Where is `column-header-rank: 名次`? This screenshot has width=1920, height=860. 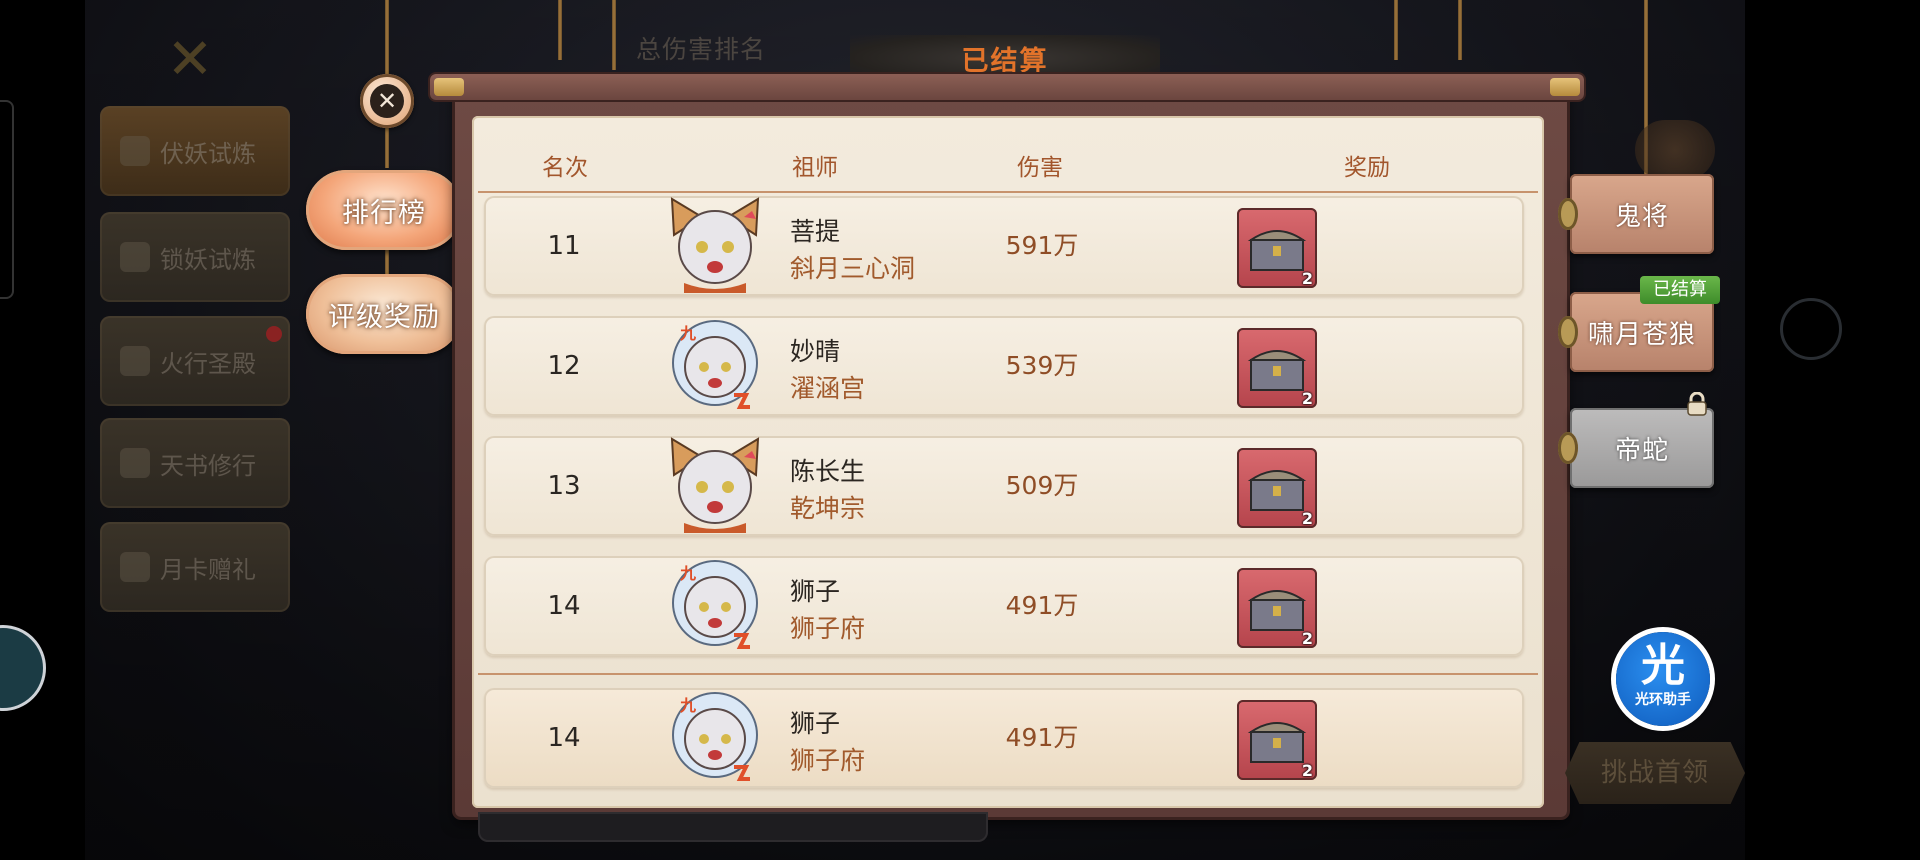
column-header-rank: 名次 is located at coordinates (565, 168).